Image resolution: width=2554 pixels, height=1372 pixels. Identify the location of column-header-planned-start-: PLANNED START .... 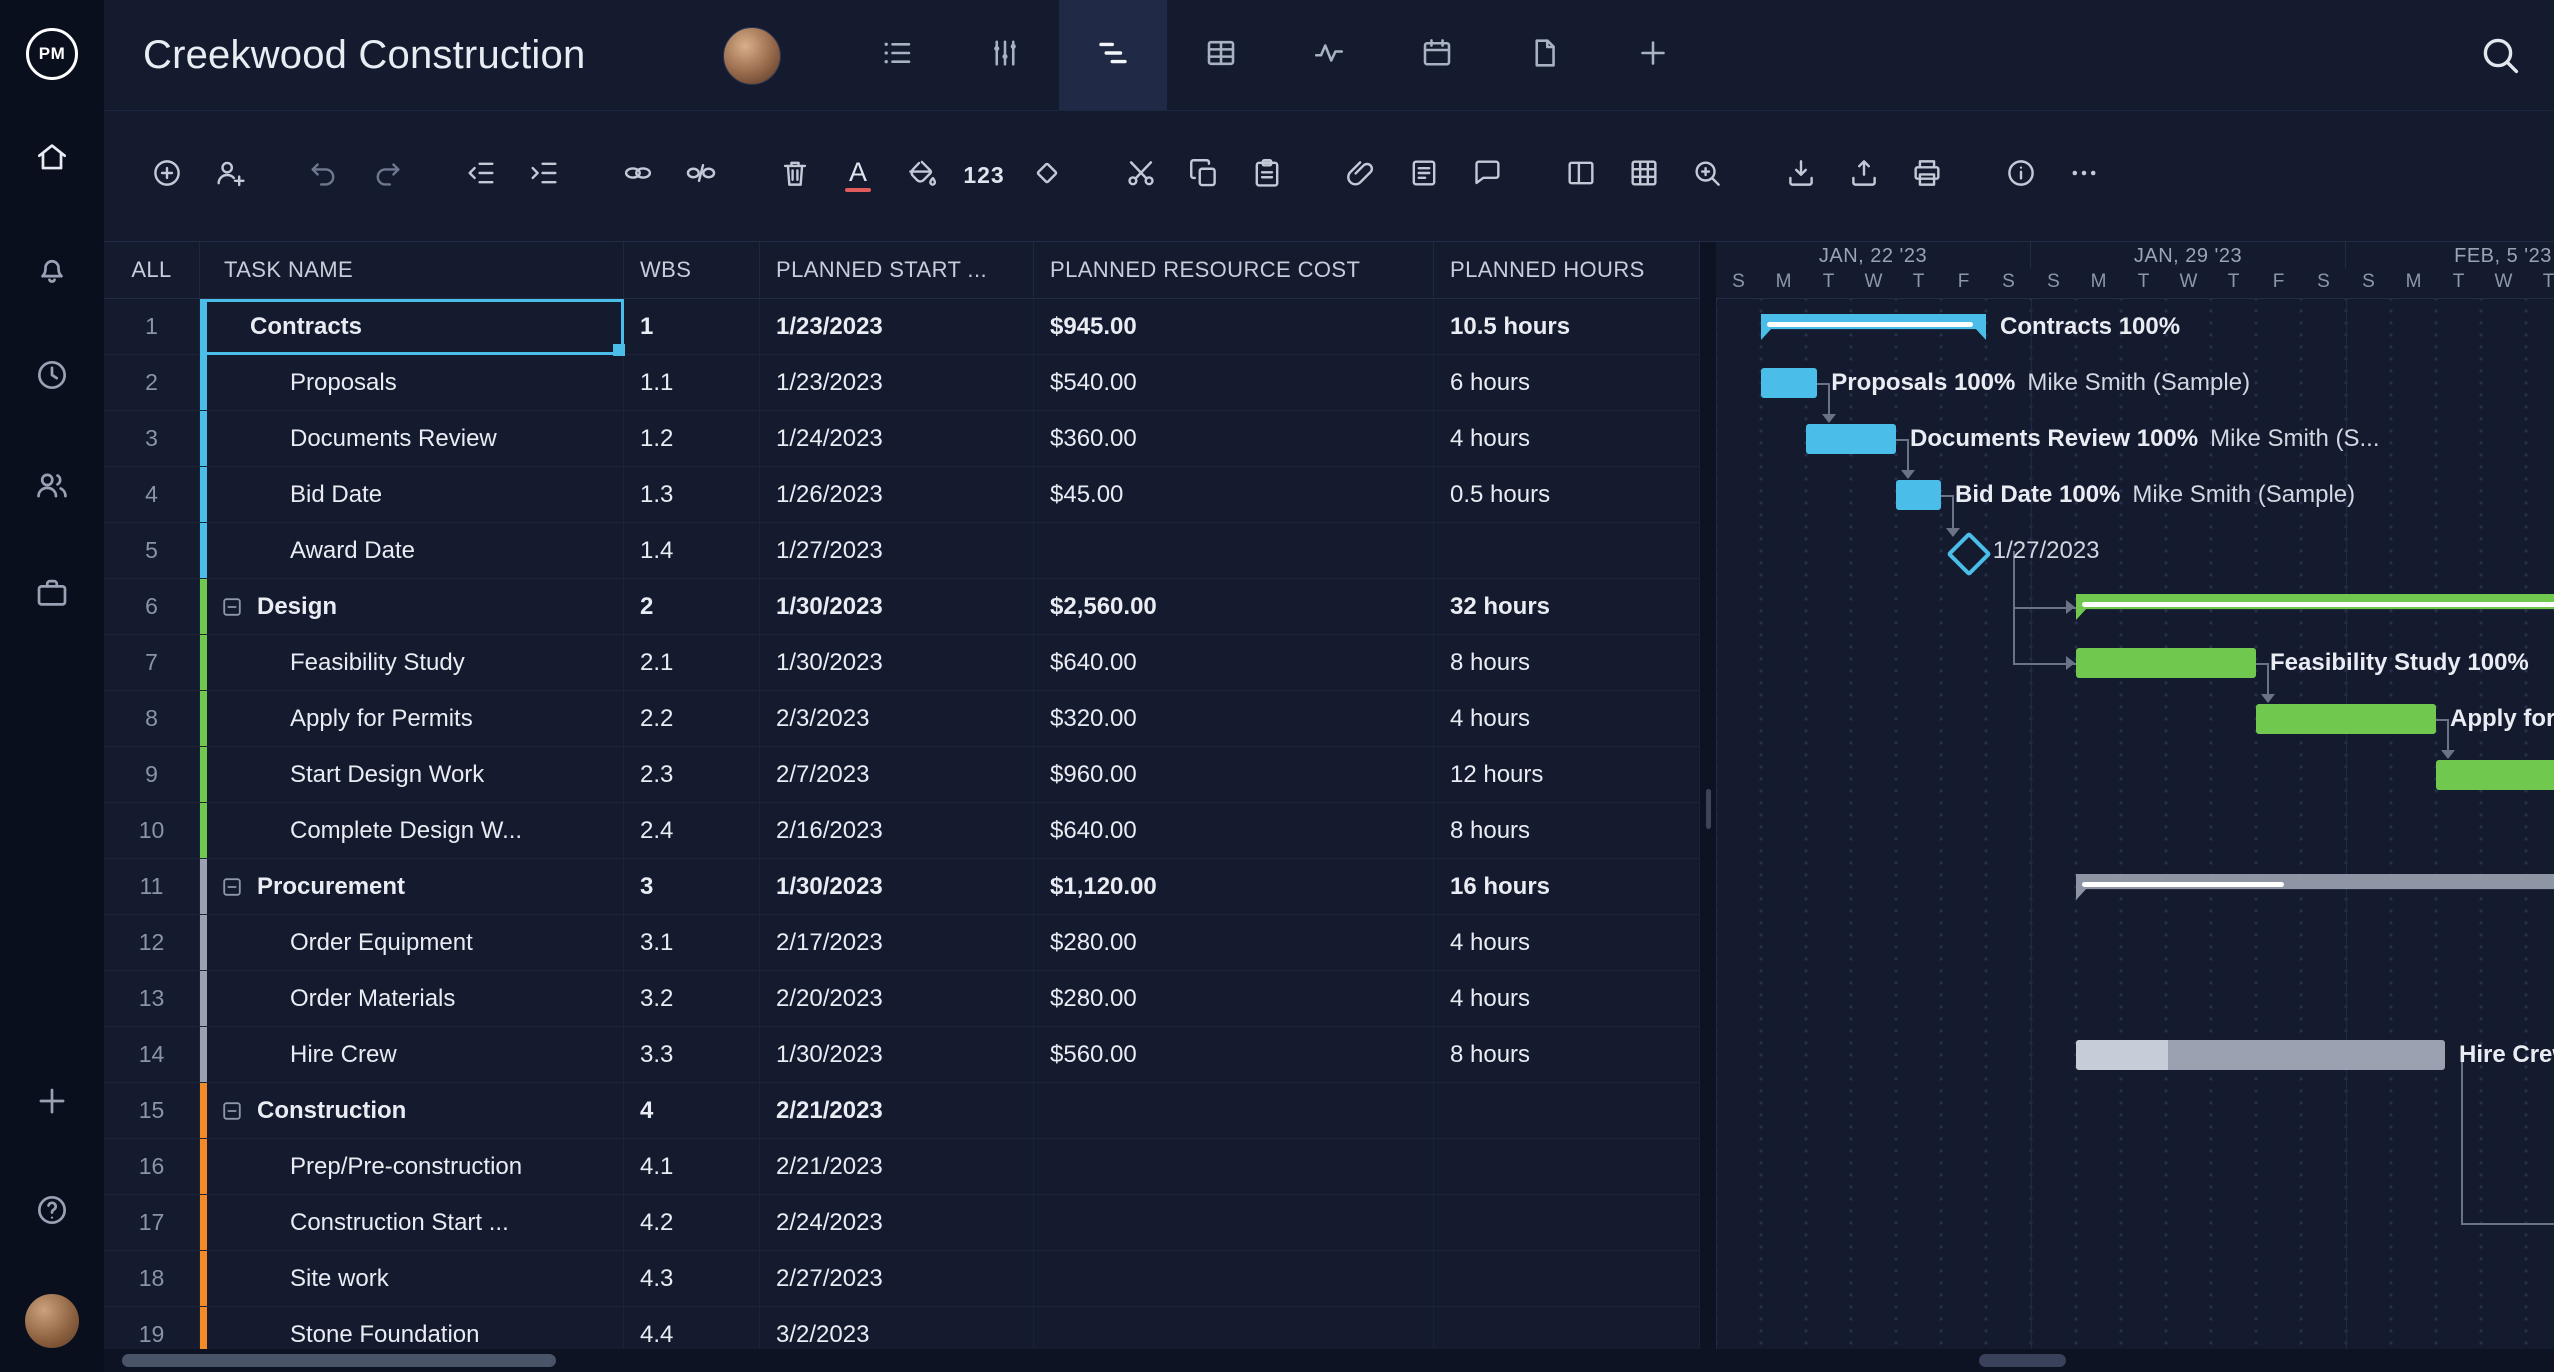
(897, 270).